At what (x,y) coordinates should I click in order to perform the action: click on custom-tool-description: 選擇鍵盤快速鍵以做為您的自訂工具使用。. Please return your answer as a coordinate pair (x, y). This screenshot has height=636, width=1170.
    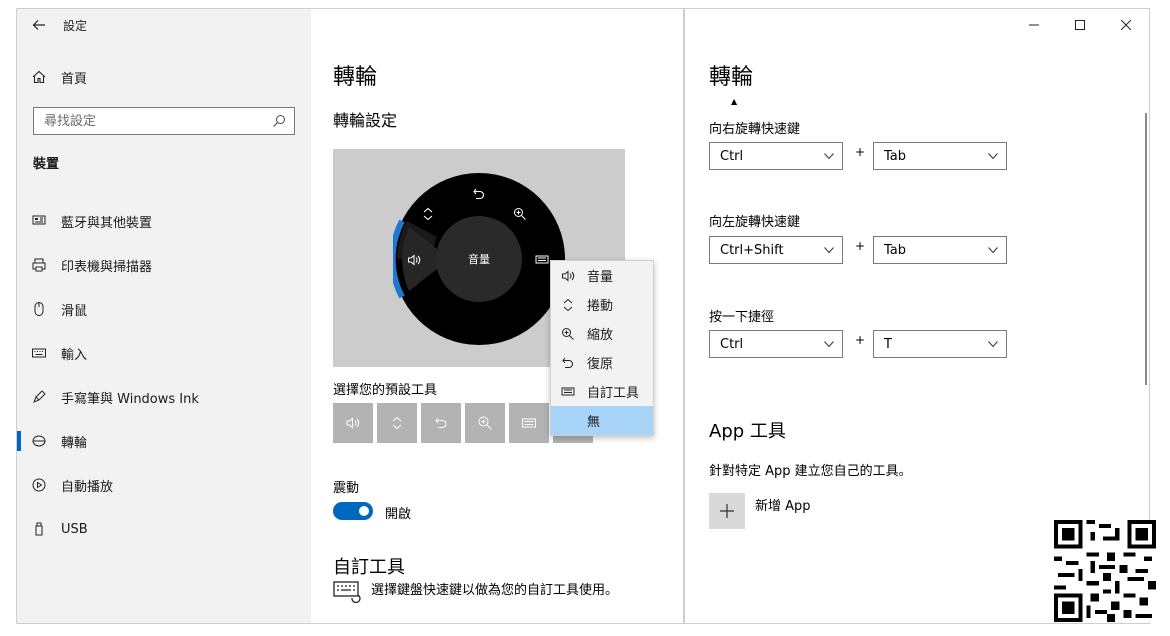
    Looking at the image, I should click on (495, 590).